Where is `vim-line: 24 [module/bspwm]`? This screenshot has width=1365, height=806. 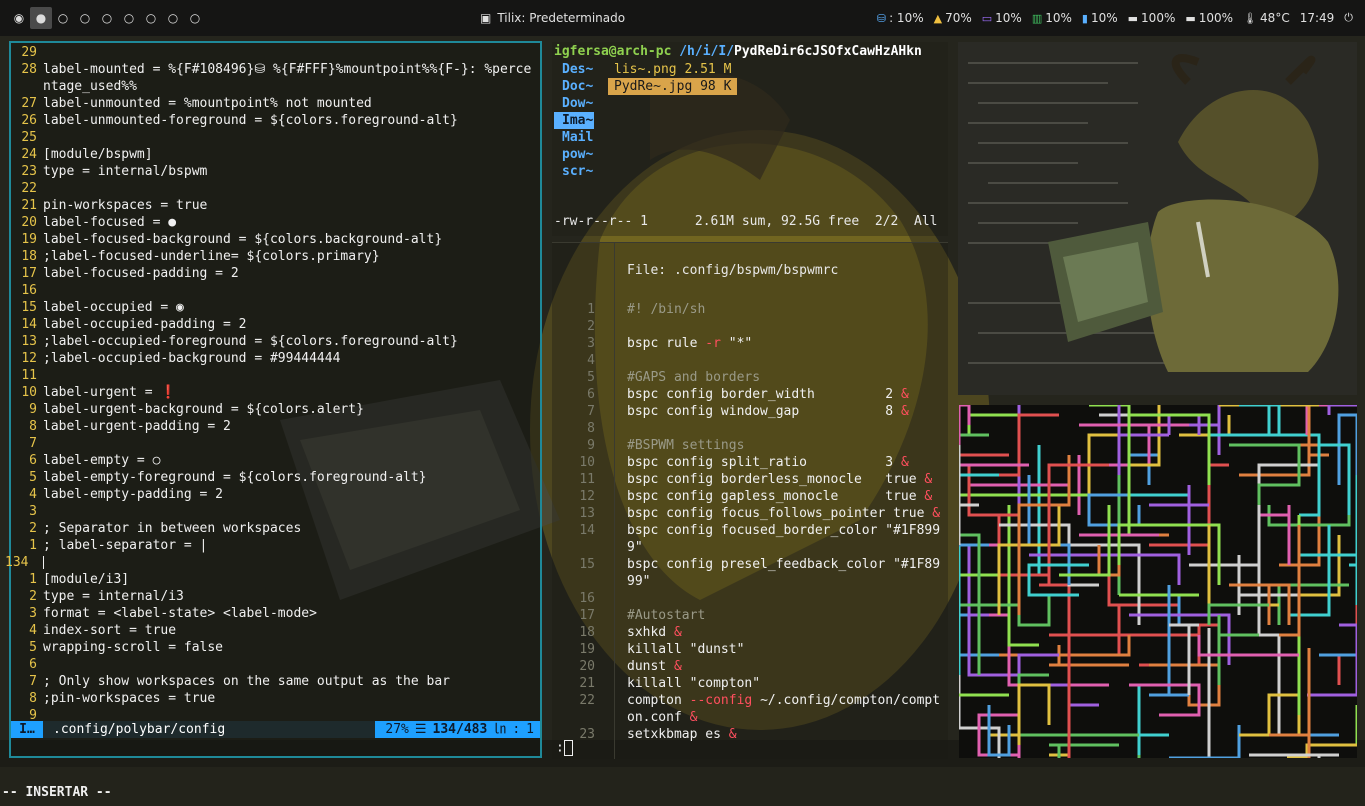 vim-line: 24 [module/bspwm] is located at coordinates (275, 154).